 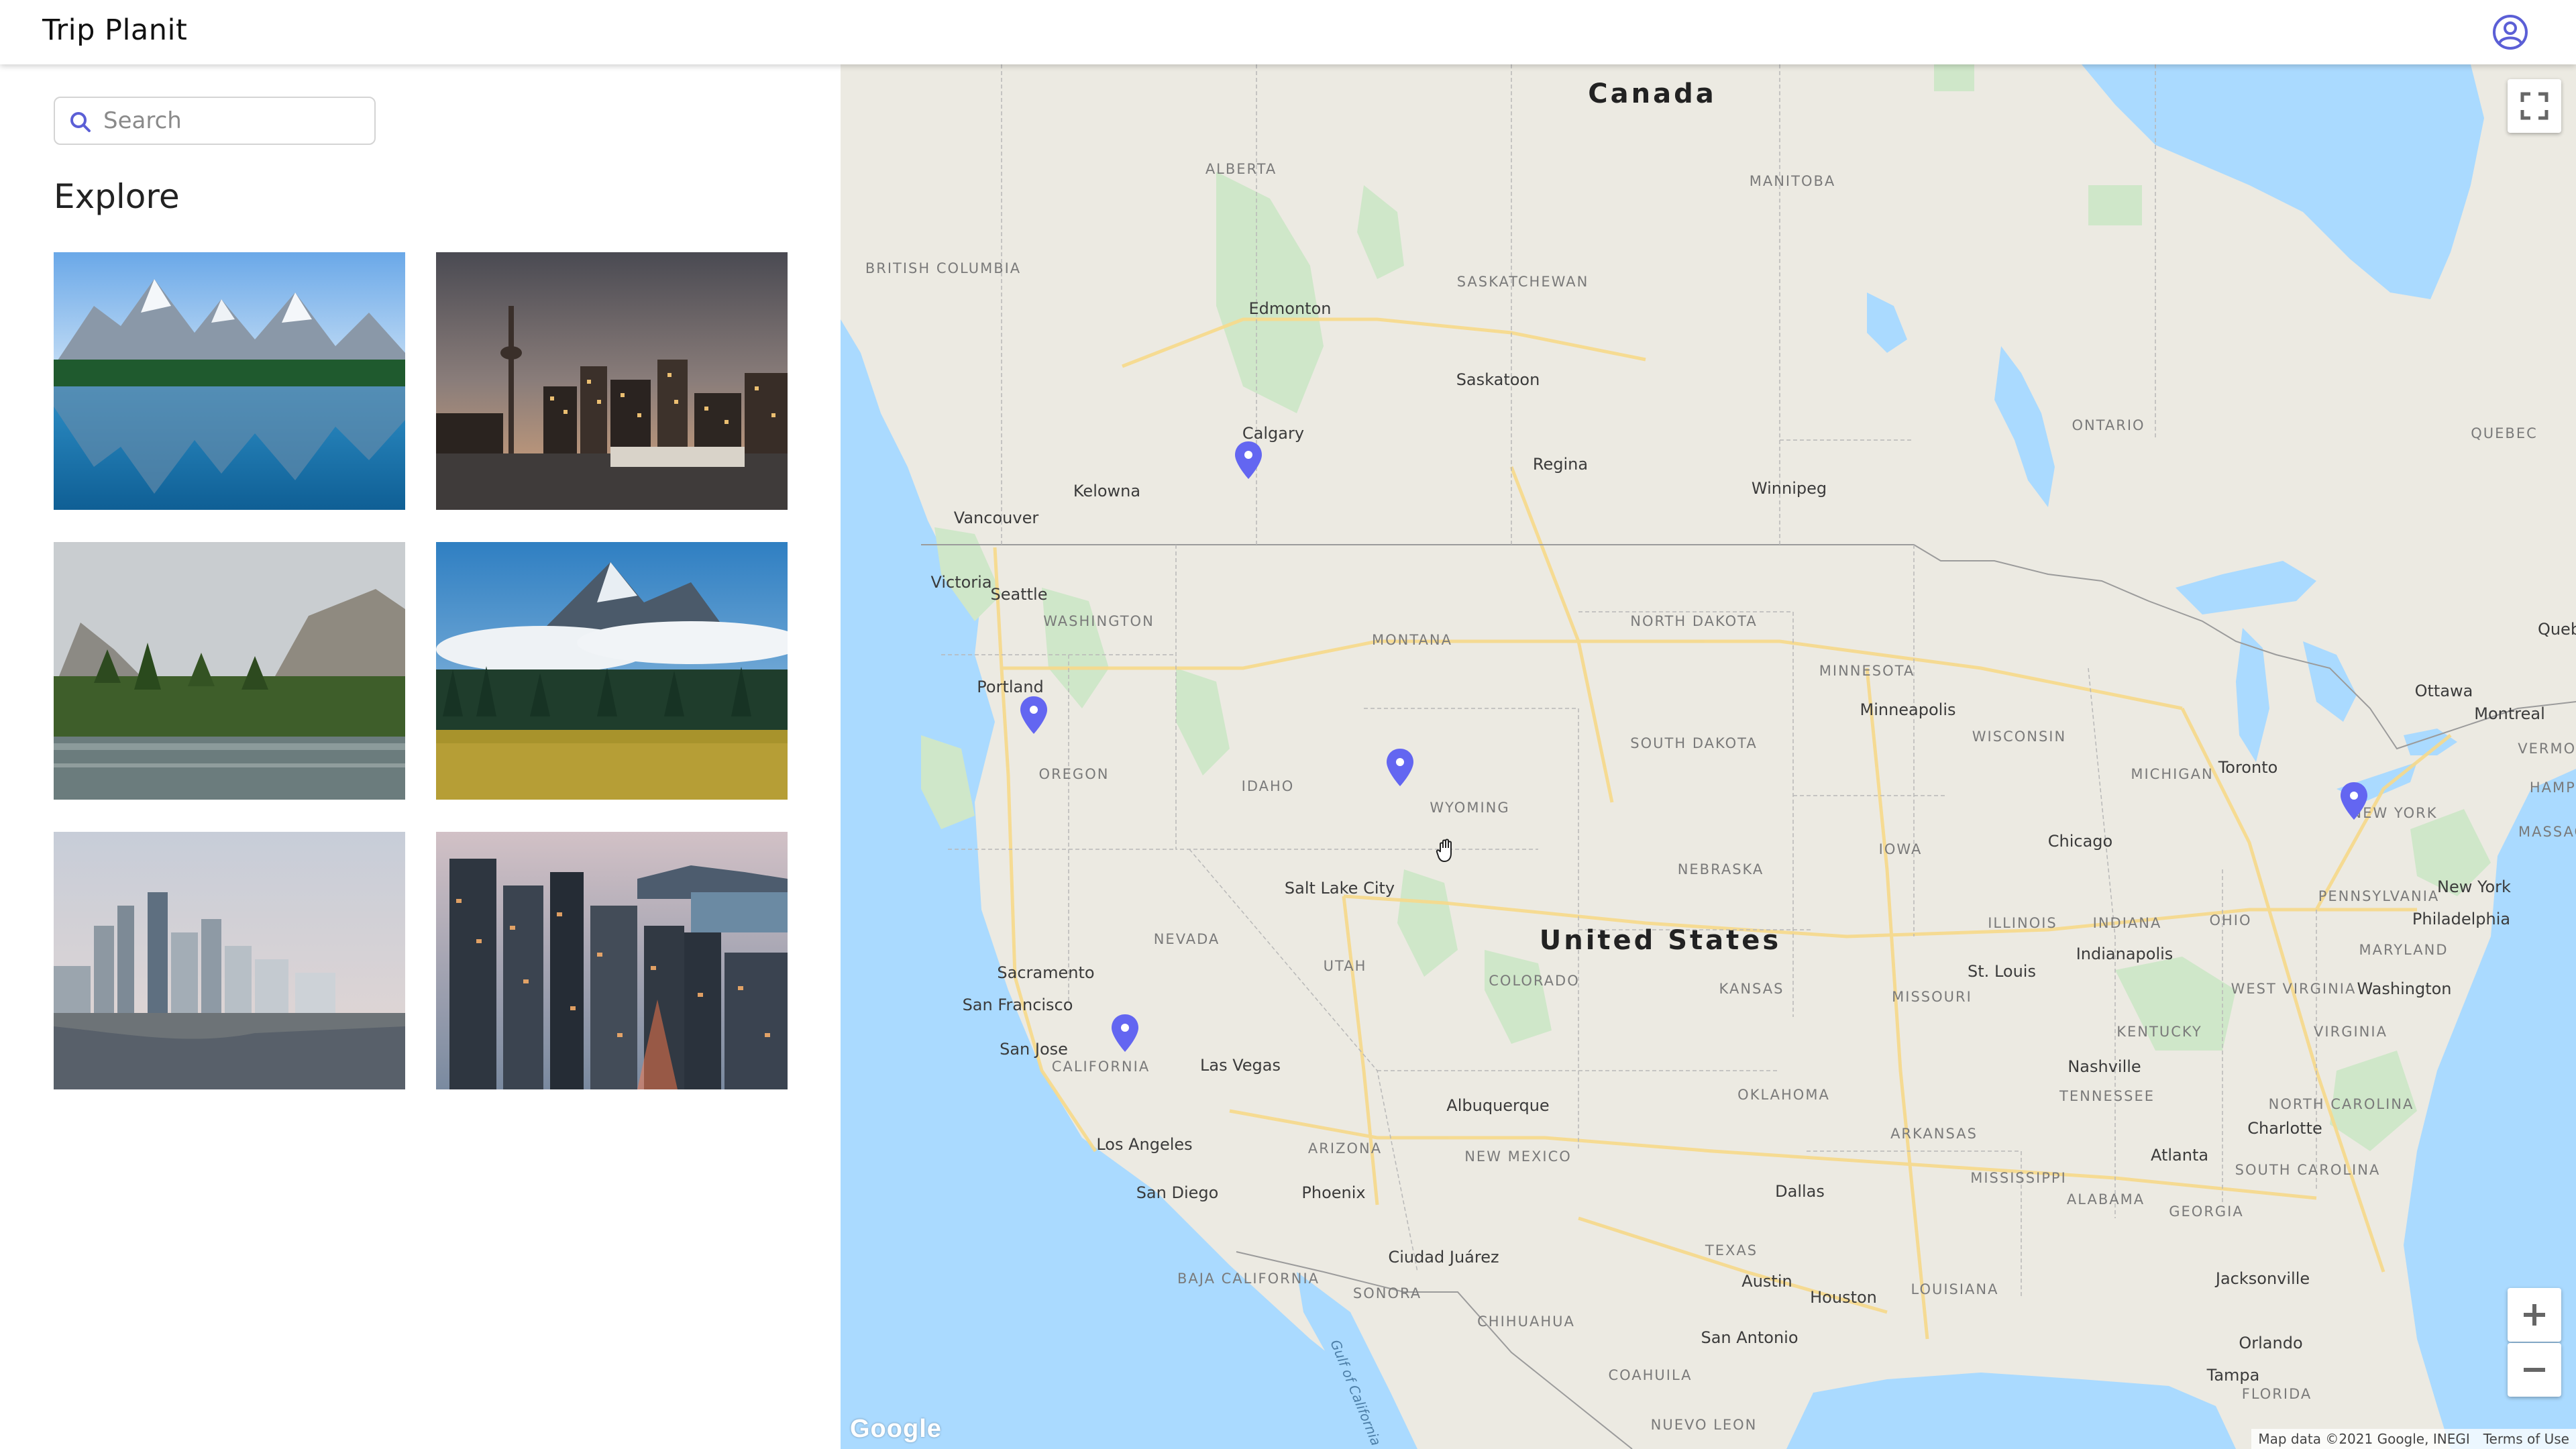 I want to click on map-label-alberta: ALBERTA, so click(x=1241, y=169).